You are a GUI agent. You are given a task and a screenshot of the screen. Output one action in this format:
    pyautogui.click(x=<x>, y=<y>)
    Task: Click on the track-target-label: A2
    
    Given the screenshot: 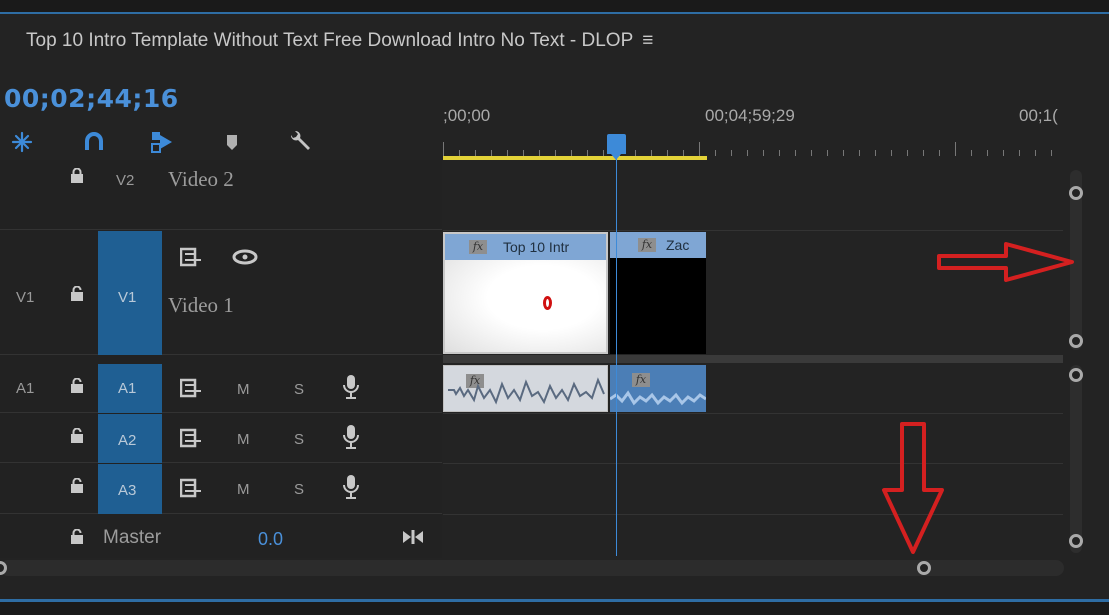 What is the action you would take?
    pyautogui.click(x=127, y=440)
    